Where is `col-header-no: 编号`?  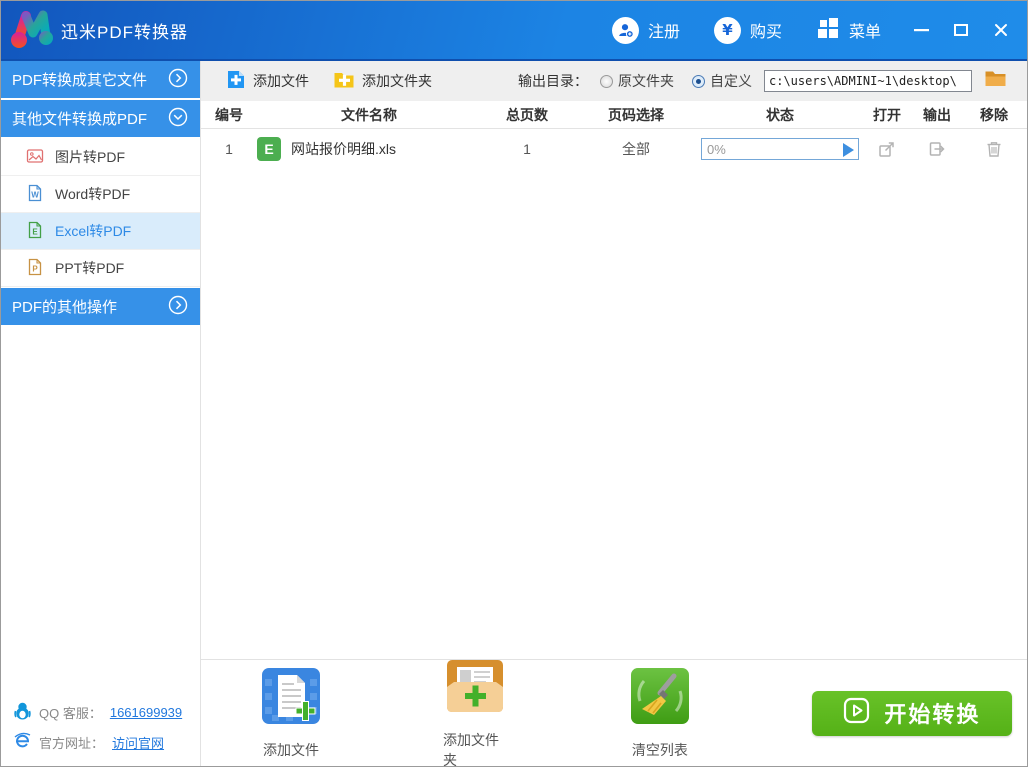
col-header-no: 编号 is located at coordinates (229, 114).